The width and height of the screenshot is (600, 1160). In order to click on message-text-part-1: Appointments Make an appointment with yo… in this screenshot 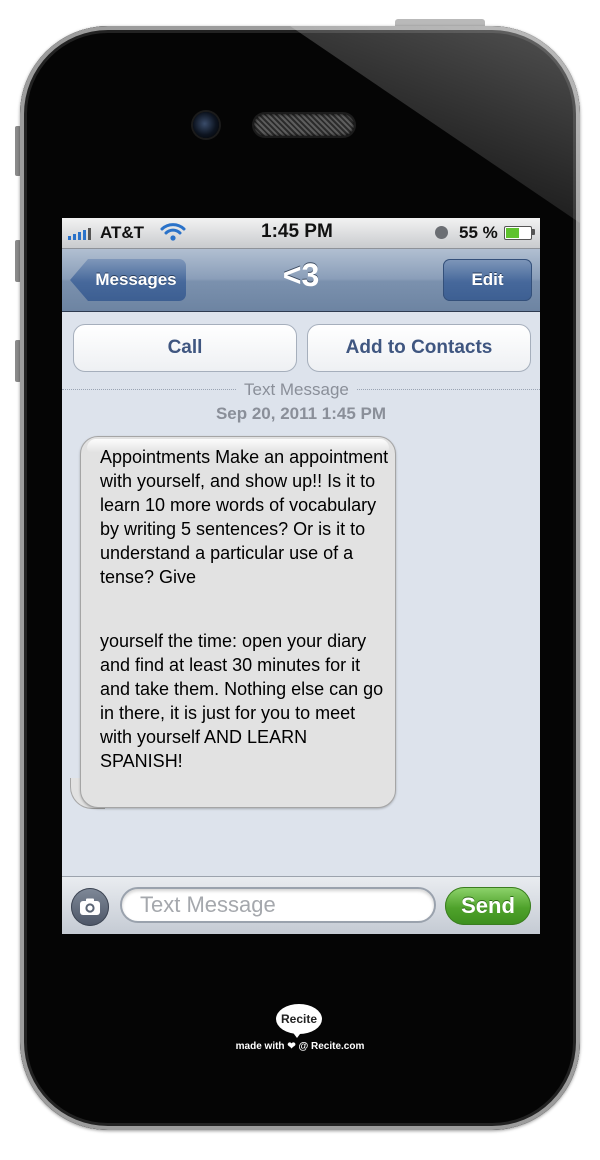, I will do `click(244, 517)`.